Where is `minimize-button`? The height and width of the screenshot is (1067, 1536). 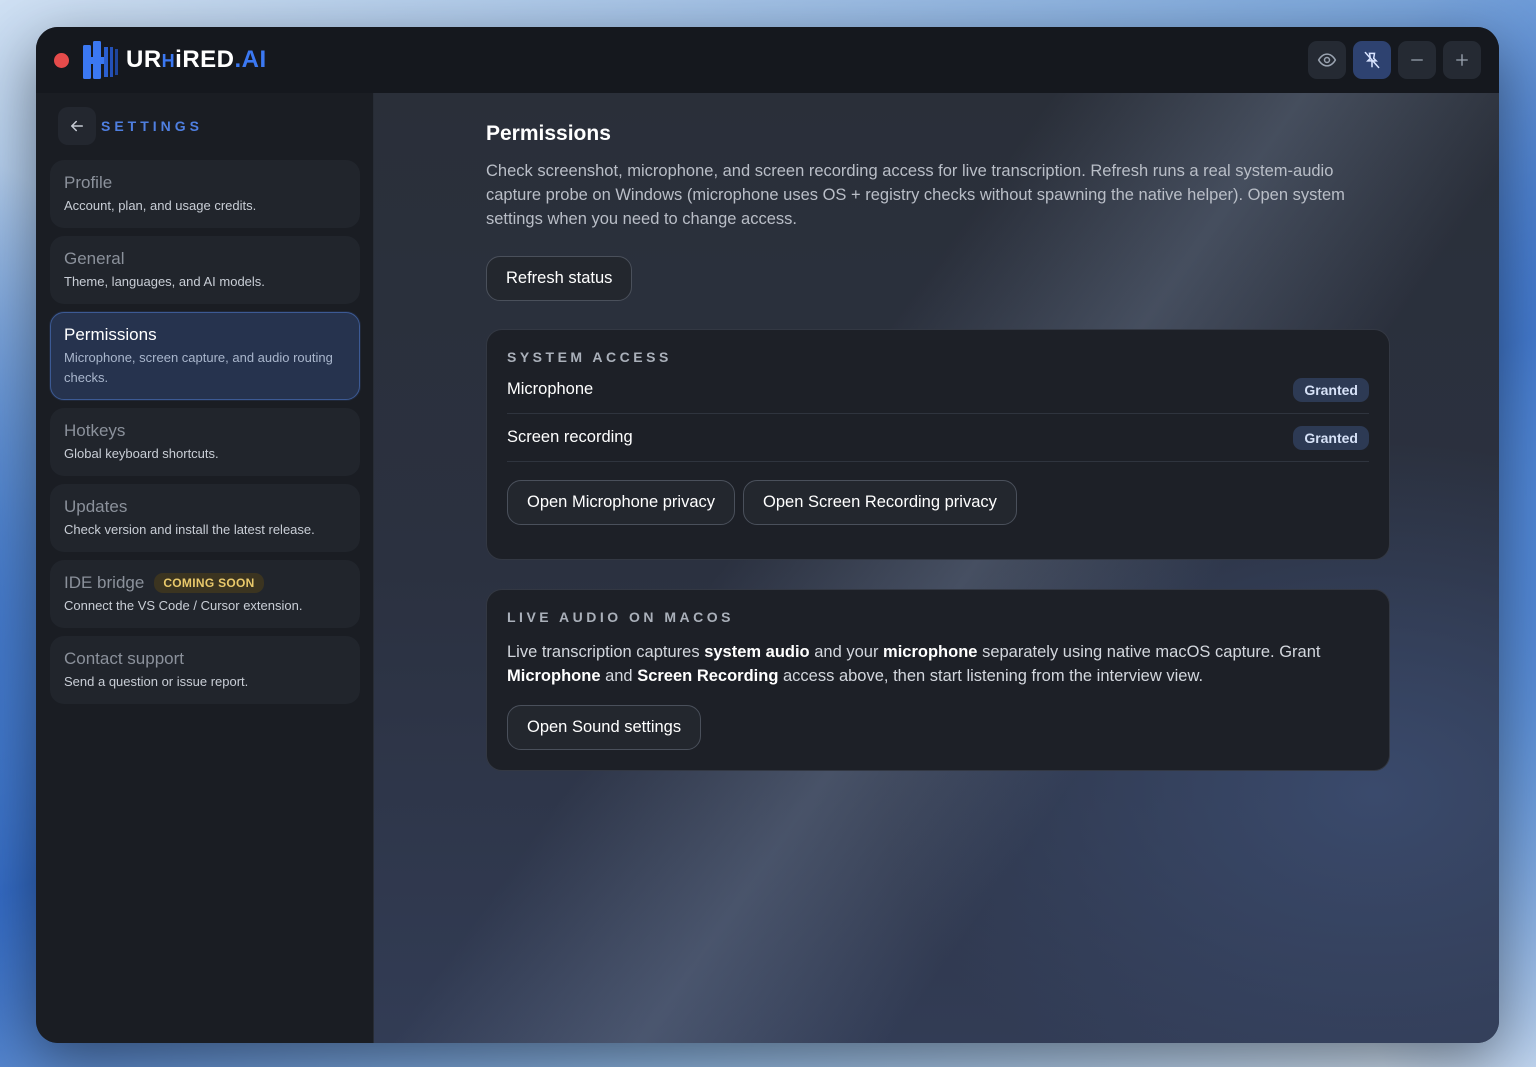 minimize-button is located at coordinates (1417, 60).